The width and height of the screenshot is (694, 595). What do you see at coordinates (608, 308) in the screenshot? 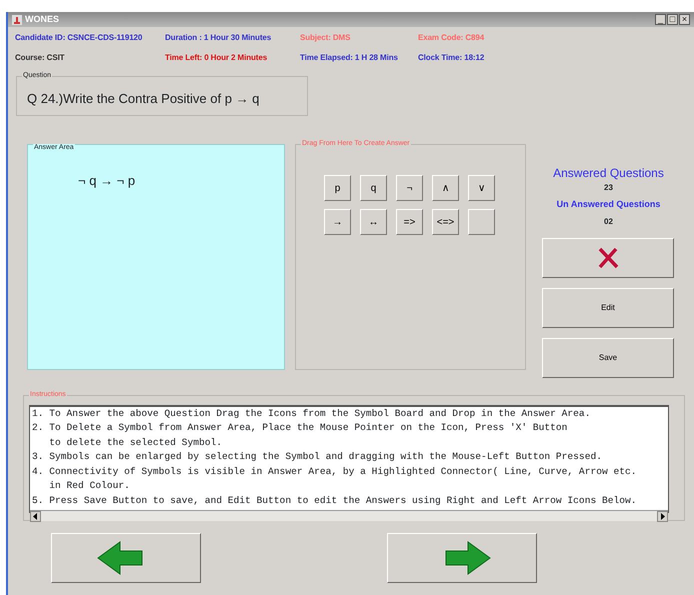
I see `action-button: Edit` at bounding box center [608, 308].